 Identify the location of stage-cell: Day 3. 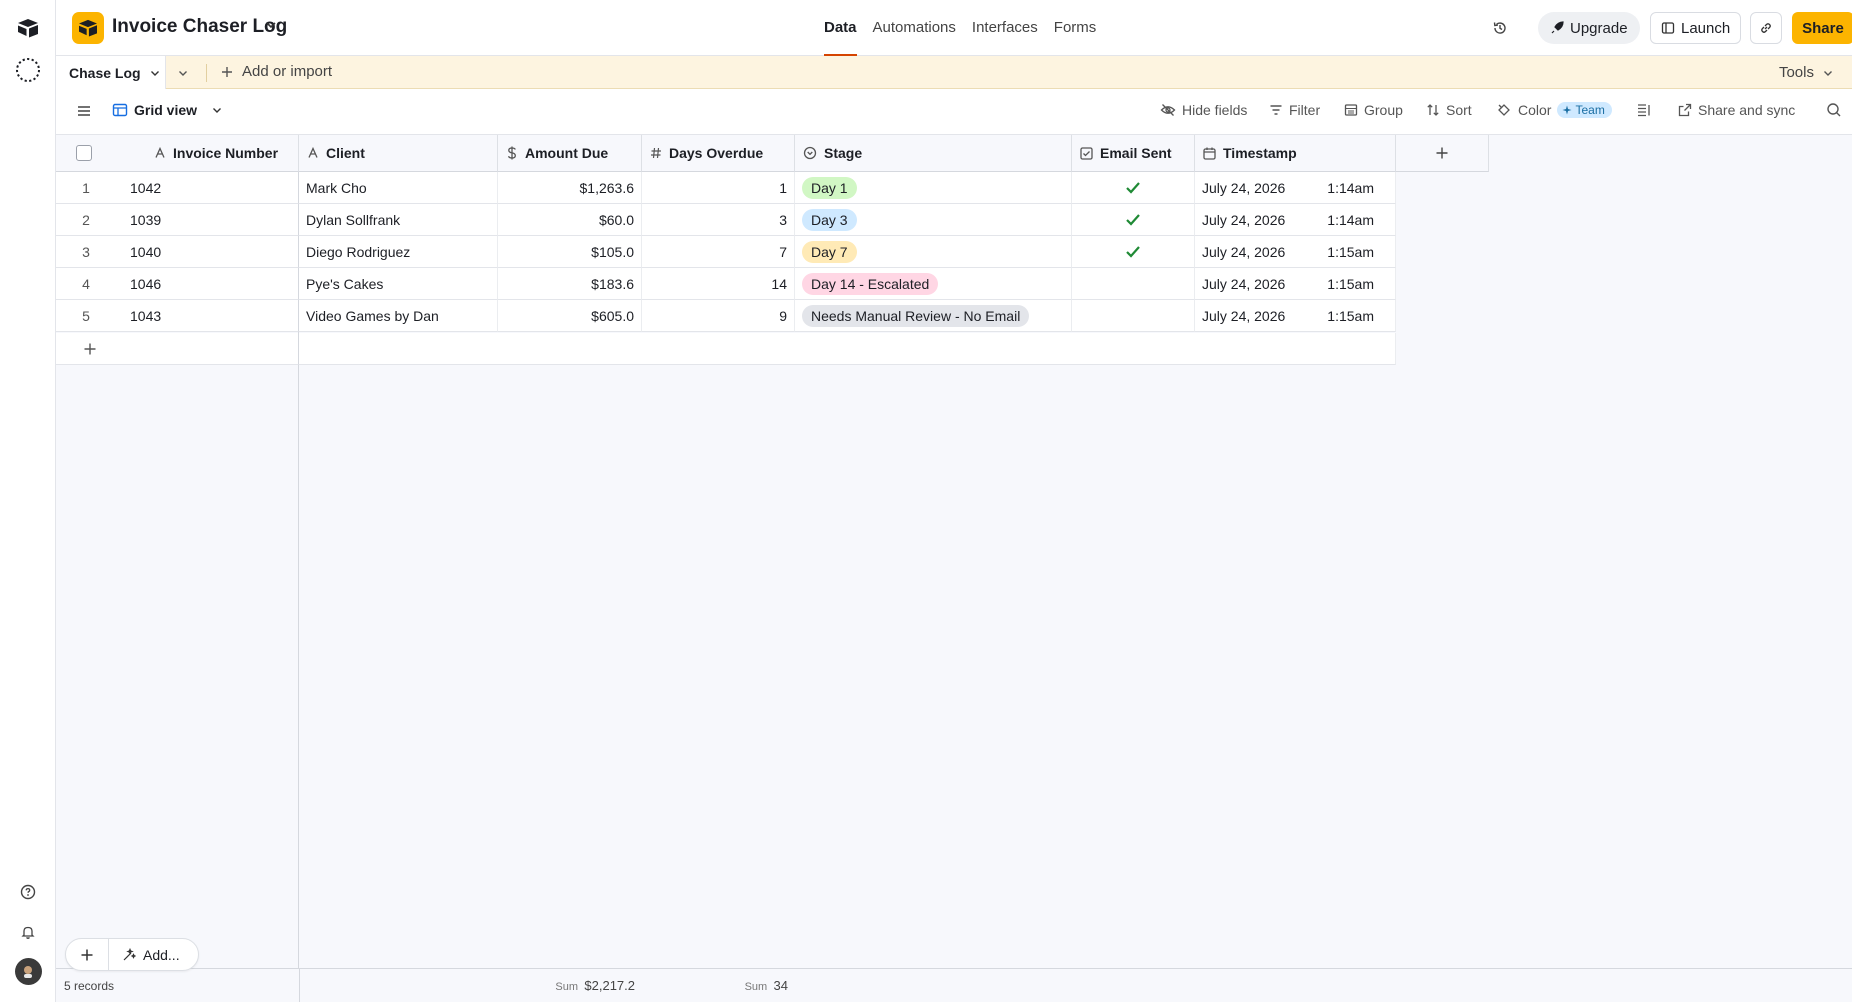
(933, 220).